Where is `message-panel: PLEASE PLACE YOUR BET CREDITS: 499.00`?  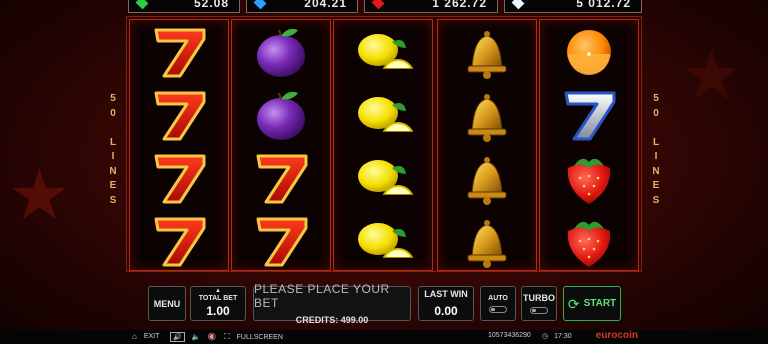 message-panel: PLEASE PLACE YOUR BET CREDITS: 499.00 is located at coordinates (332, 303).